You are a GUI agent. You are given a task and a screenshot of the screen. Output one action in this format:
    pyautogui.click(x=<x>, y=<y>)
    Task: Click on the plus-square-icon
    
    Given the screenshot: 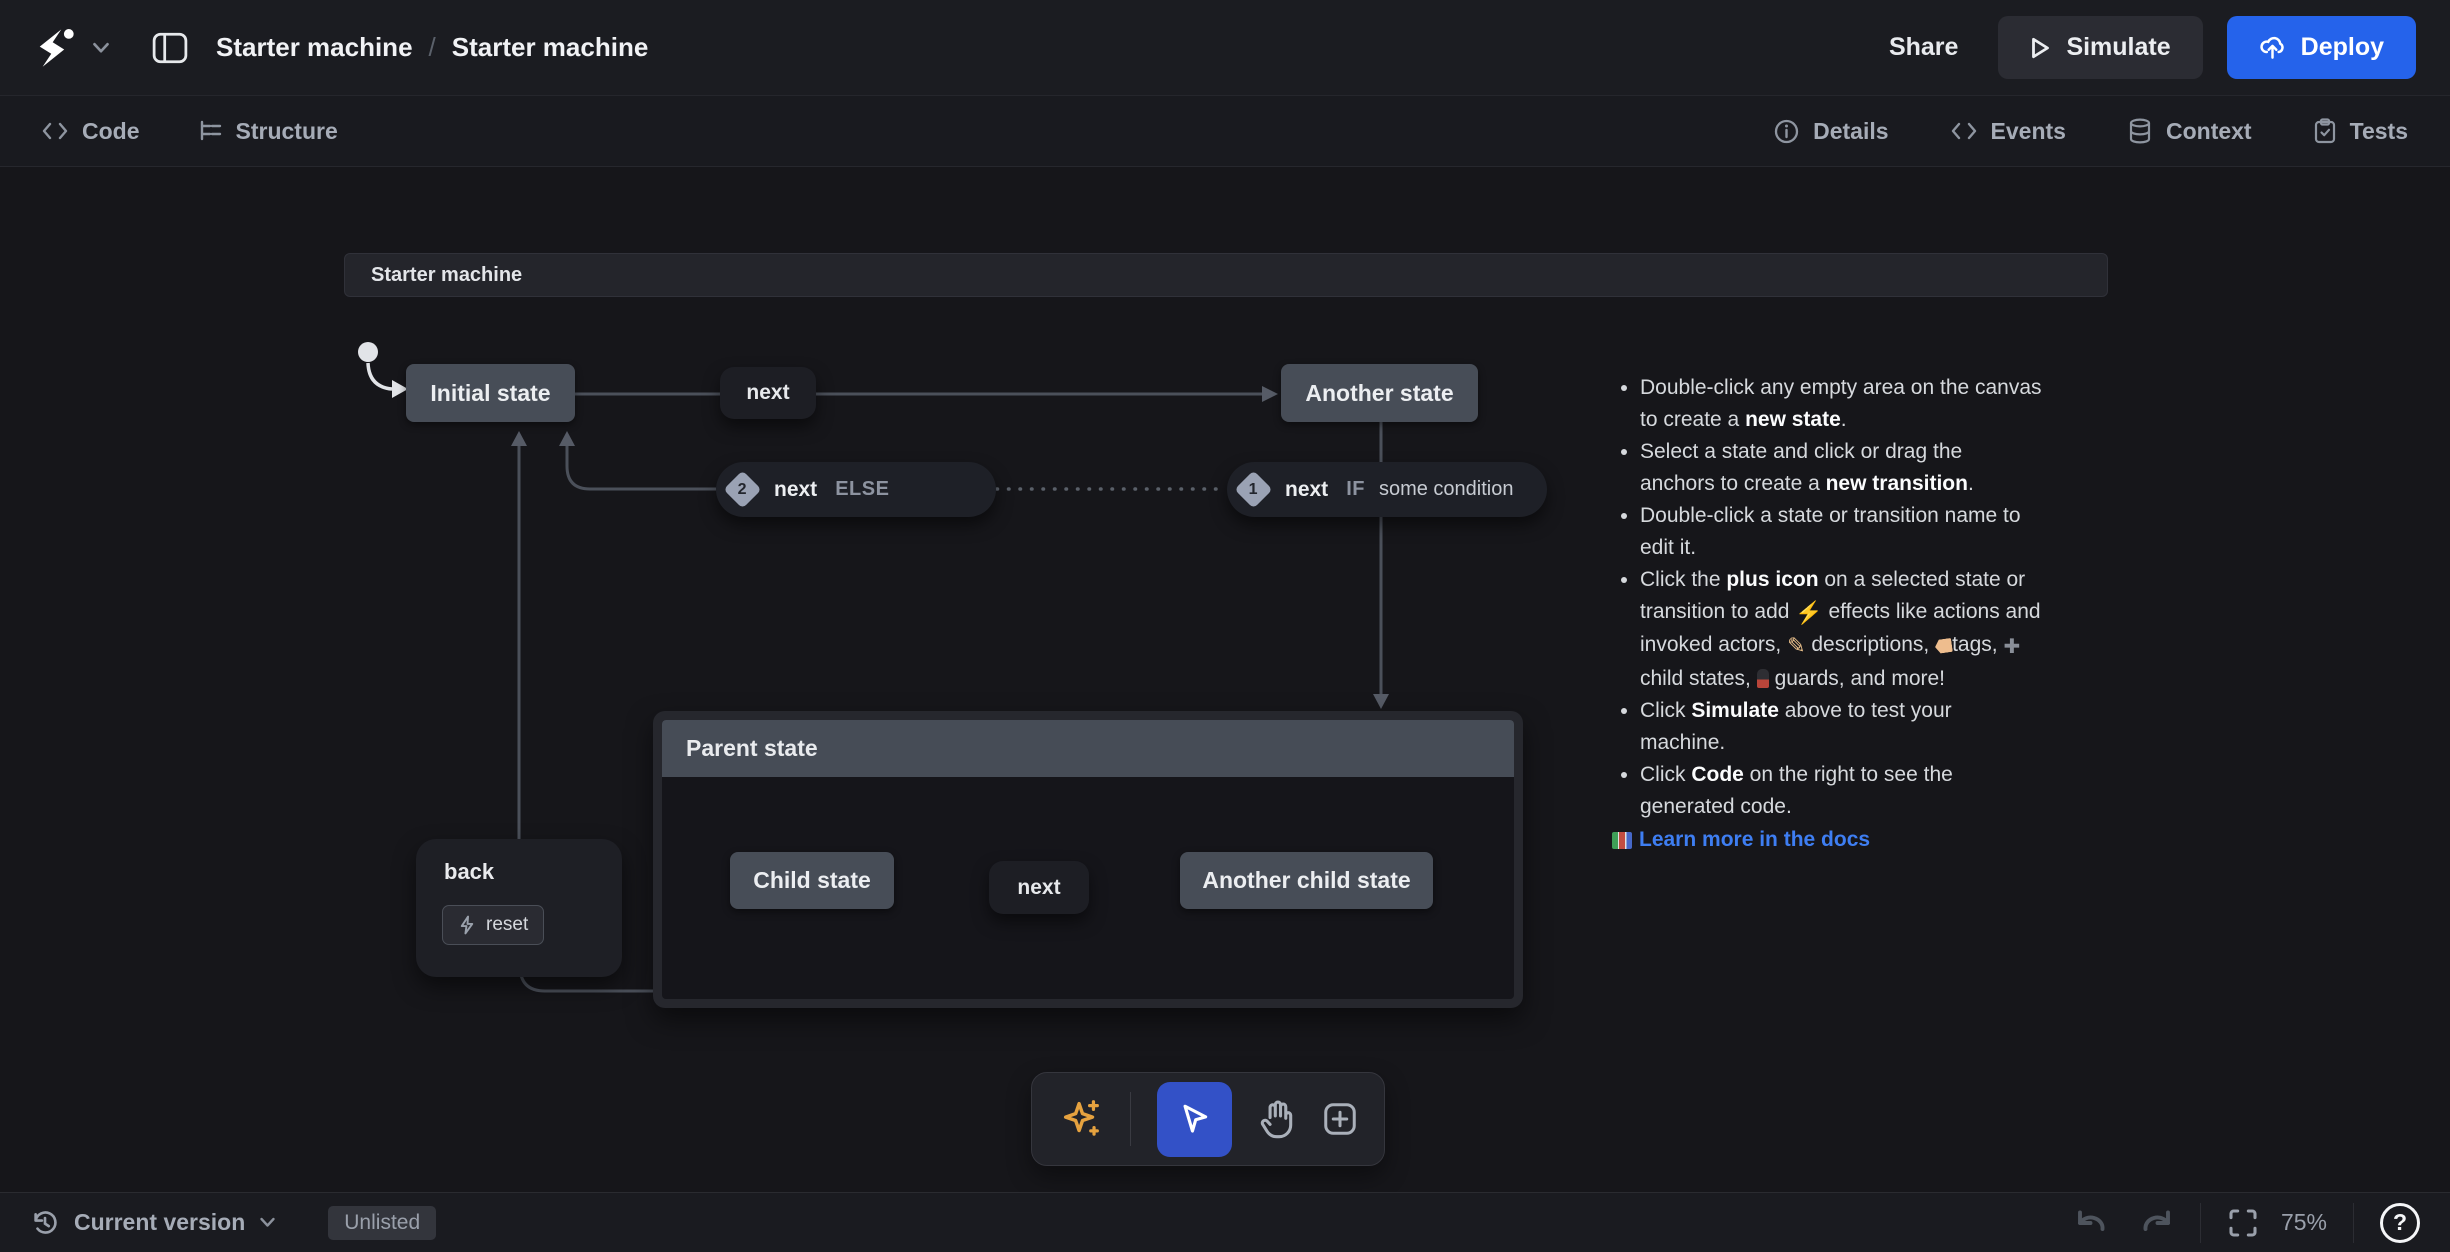 What is the action you would take?
    pyautogui.click(x=1340, y=1119)
    